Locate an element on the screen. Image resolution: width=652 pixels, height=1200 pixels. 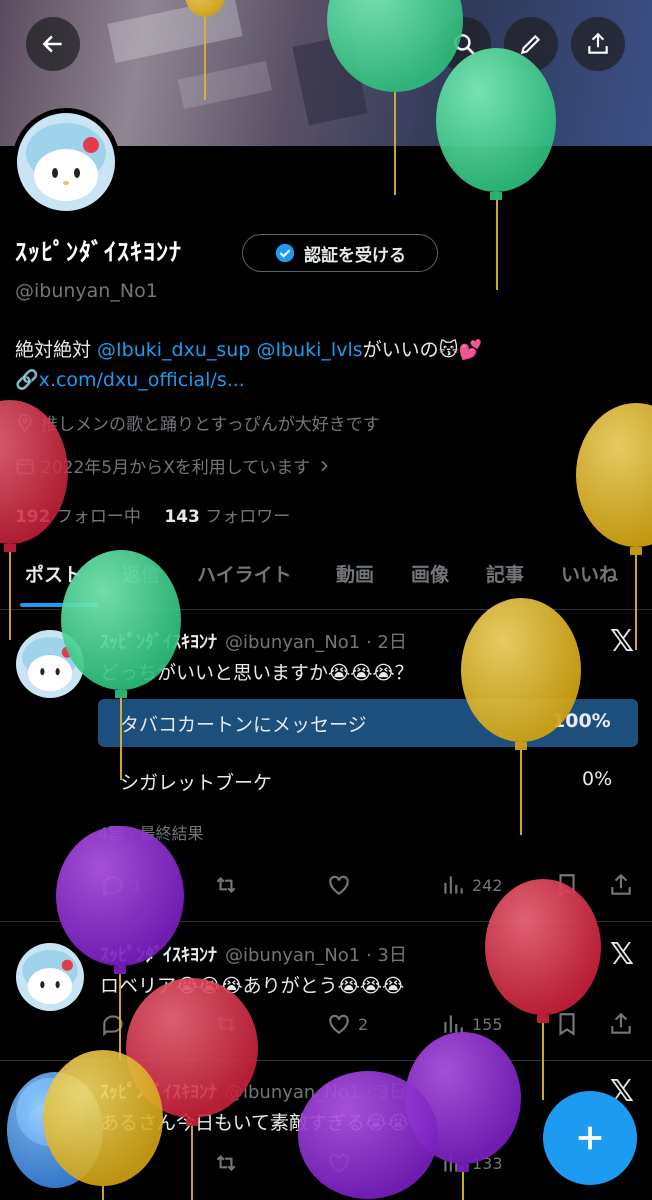
profile-handle: @ibunyan_No1 is located at coordinates (86, 291).